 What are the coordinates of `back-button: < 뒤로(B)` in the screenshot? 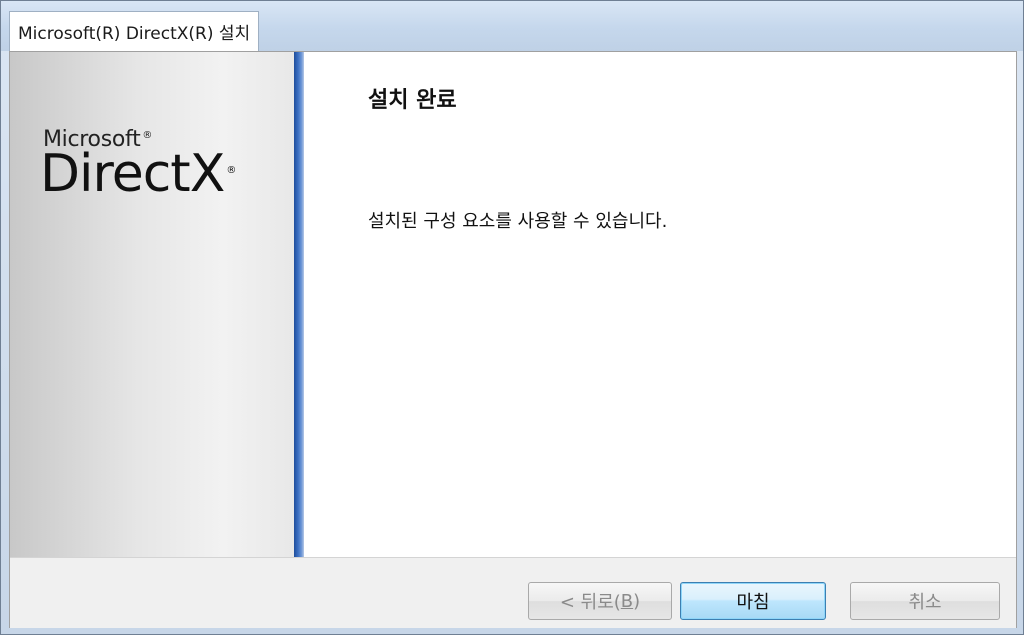 It's located at (600, 601).